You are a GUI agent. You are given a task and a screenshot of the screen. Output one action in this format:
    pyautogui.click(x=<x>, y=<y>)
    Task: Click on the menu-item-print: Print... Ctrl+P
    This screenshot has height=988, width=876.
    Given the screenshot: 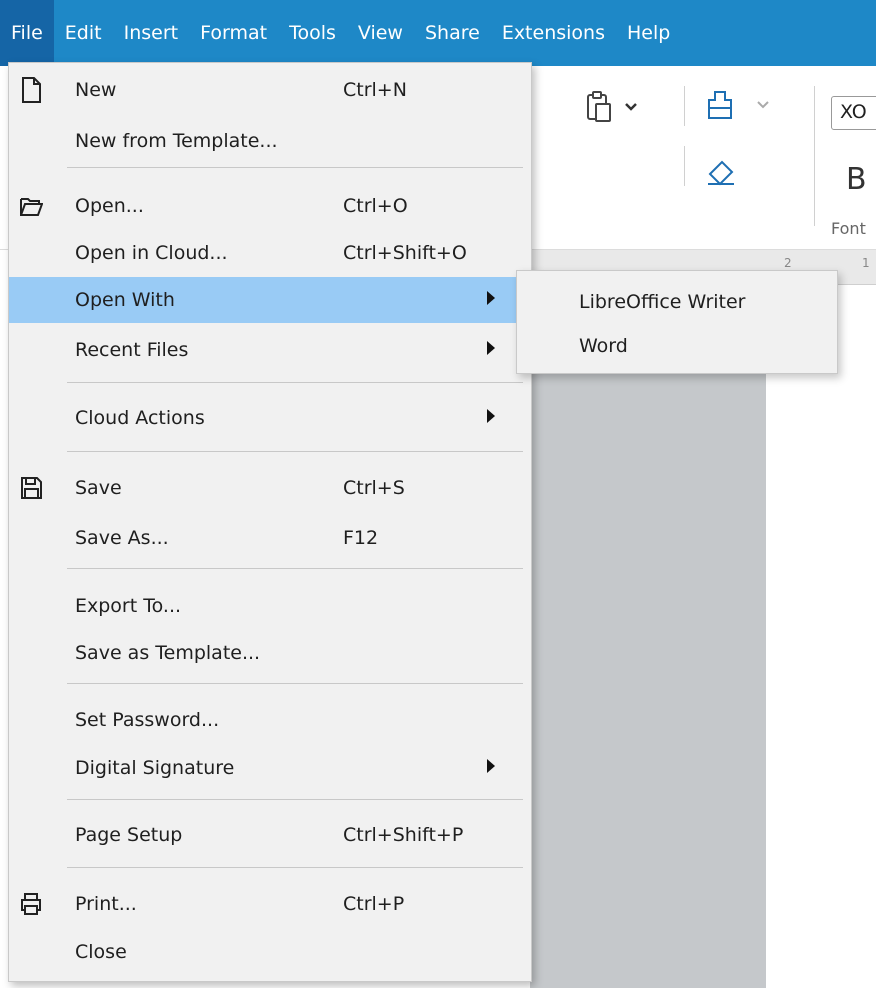 What is the action you would take?
    pyautogui.click(x=270, y=904)
    